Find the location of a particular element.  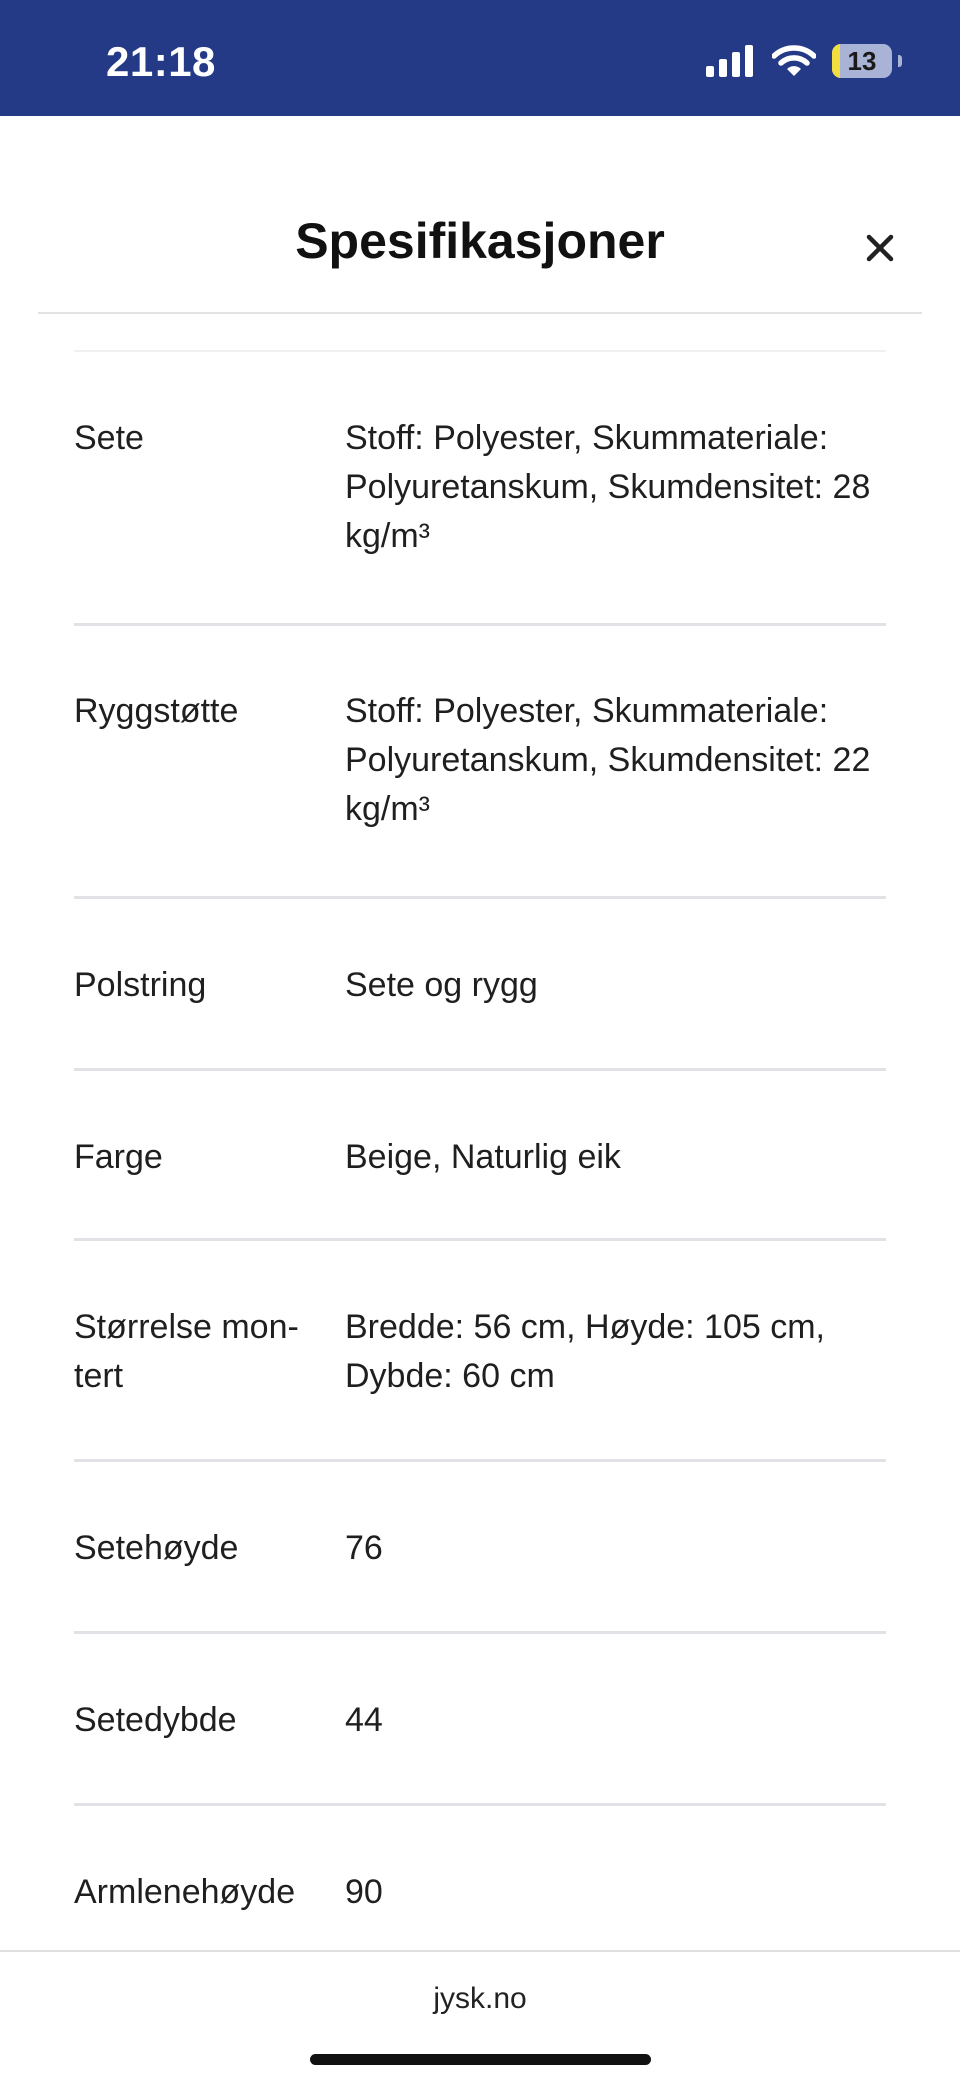

spec-label: Setehøyde is located at coordinates (156, 1548).